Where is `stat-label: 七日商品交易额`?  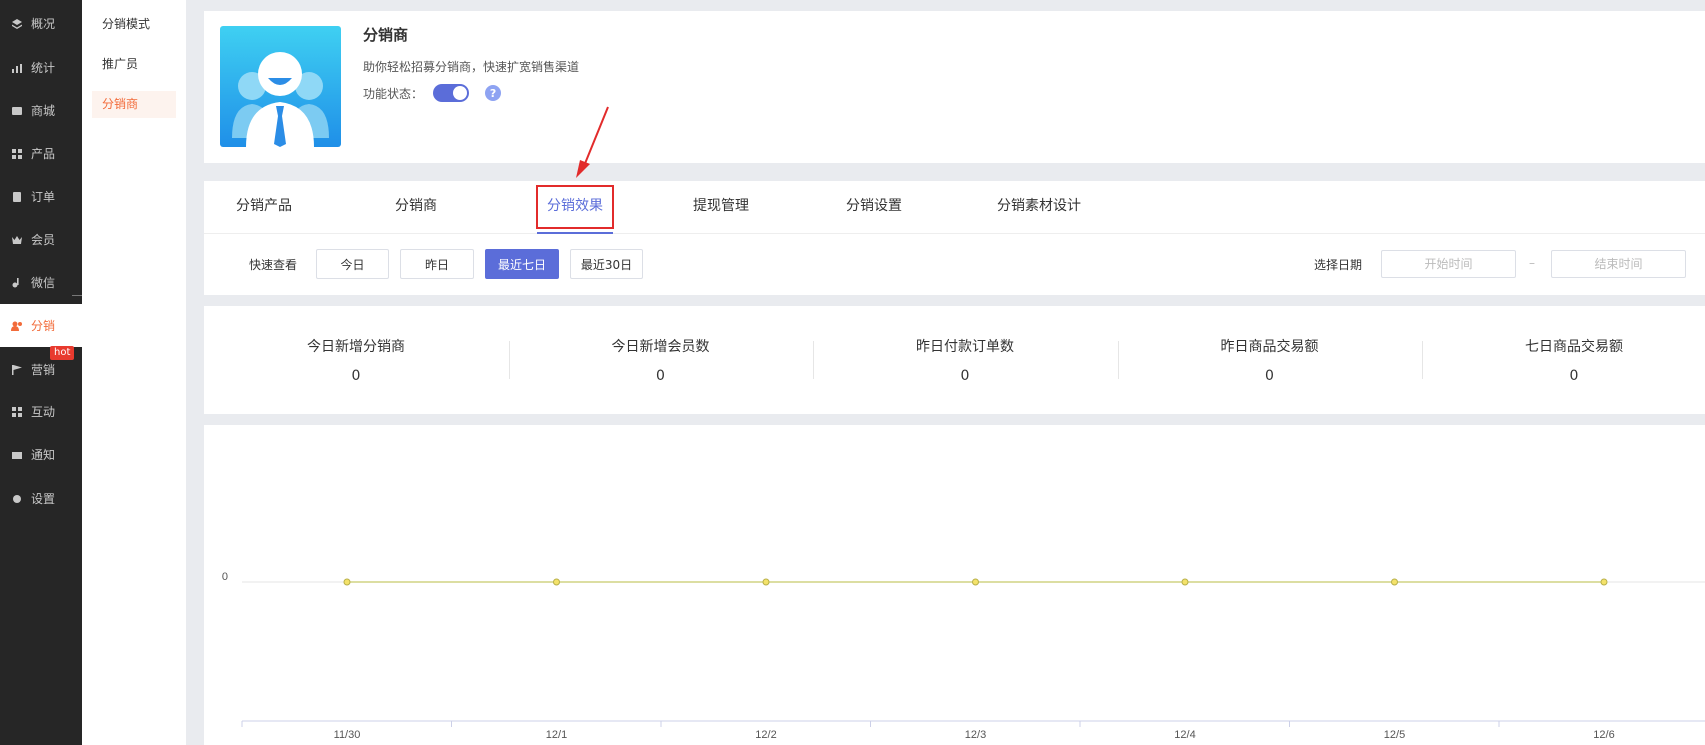
stat-label: 七日商品交易额 is located at coordinates (1574, 347).